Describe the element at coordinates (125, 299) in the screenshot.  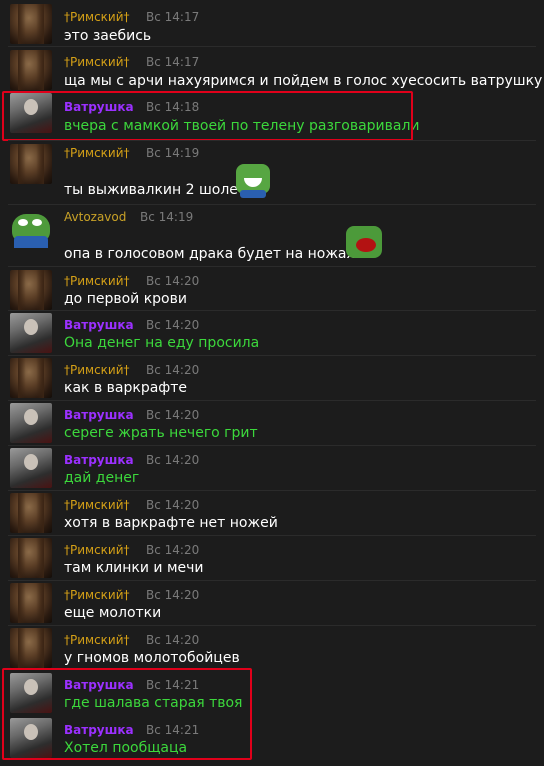
I see `message-text: до первой крови` at that location.